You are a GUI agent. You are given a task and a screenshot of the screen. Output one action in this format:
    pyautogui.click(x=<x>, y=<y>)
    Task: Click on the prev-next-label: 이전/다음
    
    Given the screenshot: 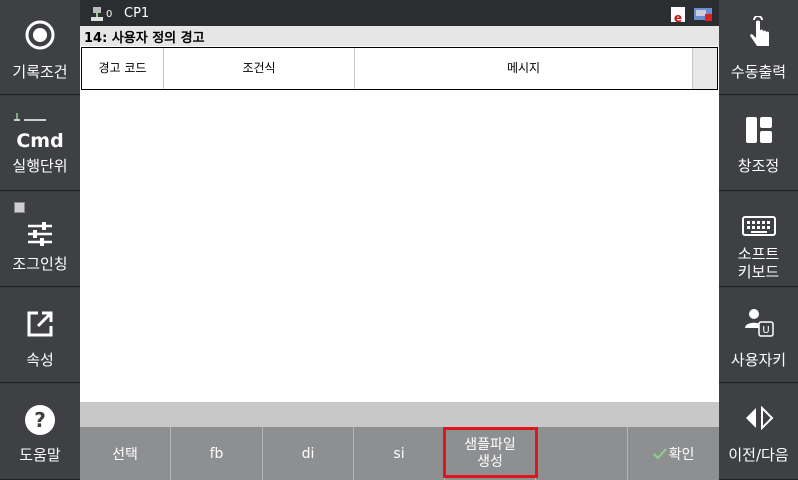 What is the action you would take?
    pyautogui.click(x=758, y=455)
    